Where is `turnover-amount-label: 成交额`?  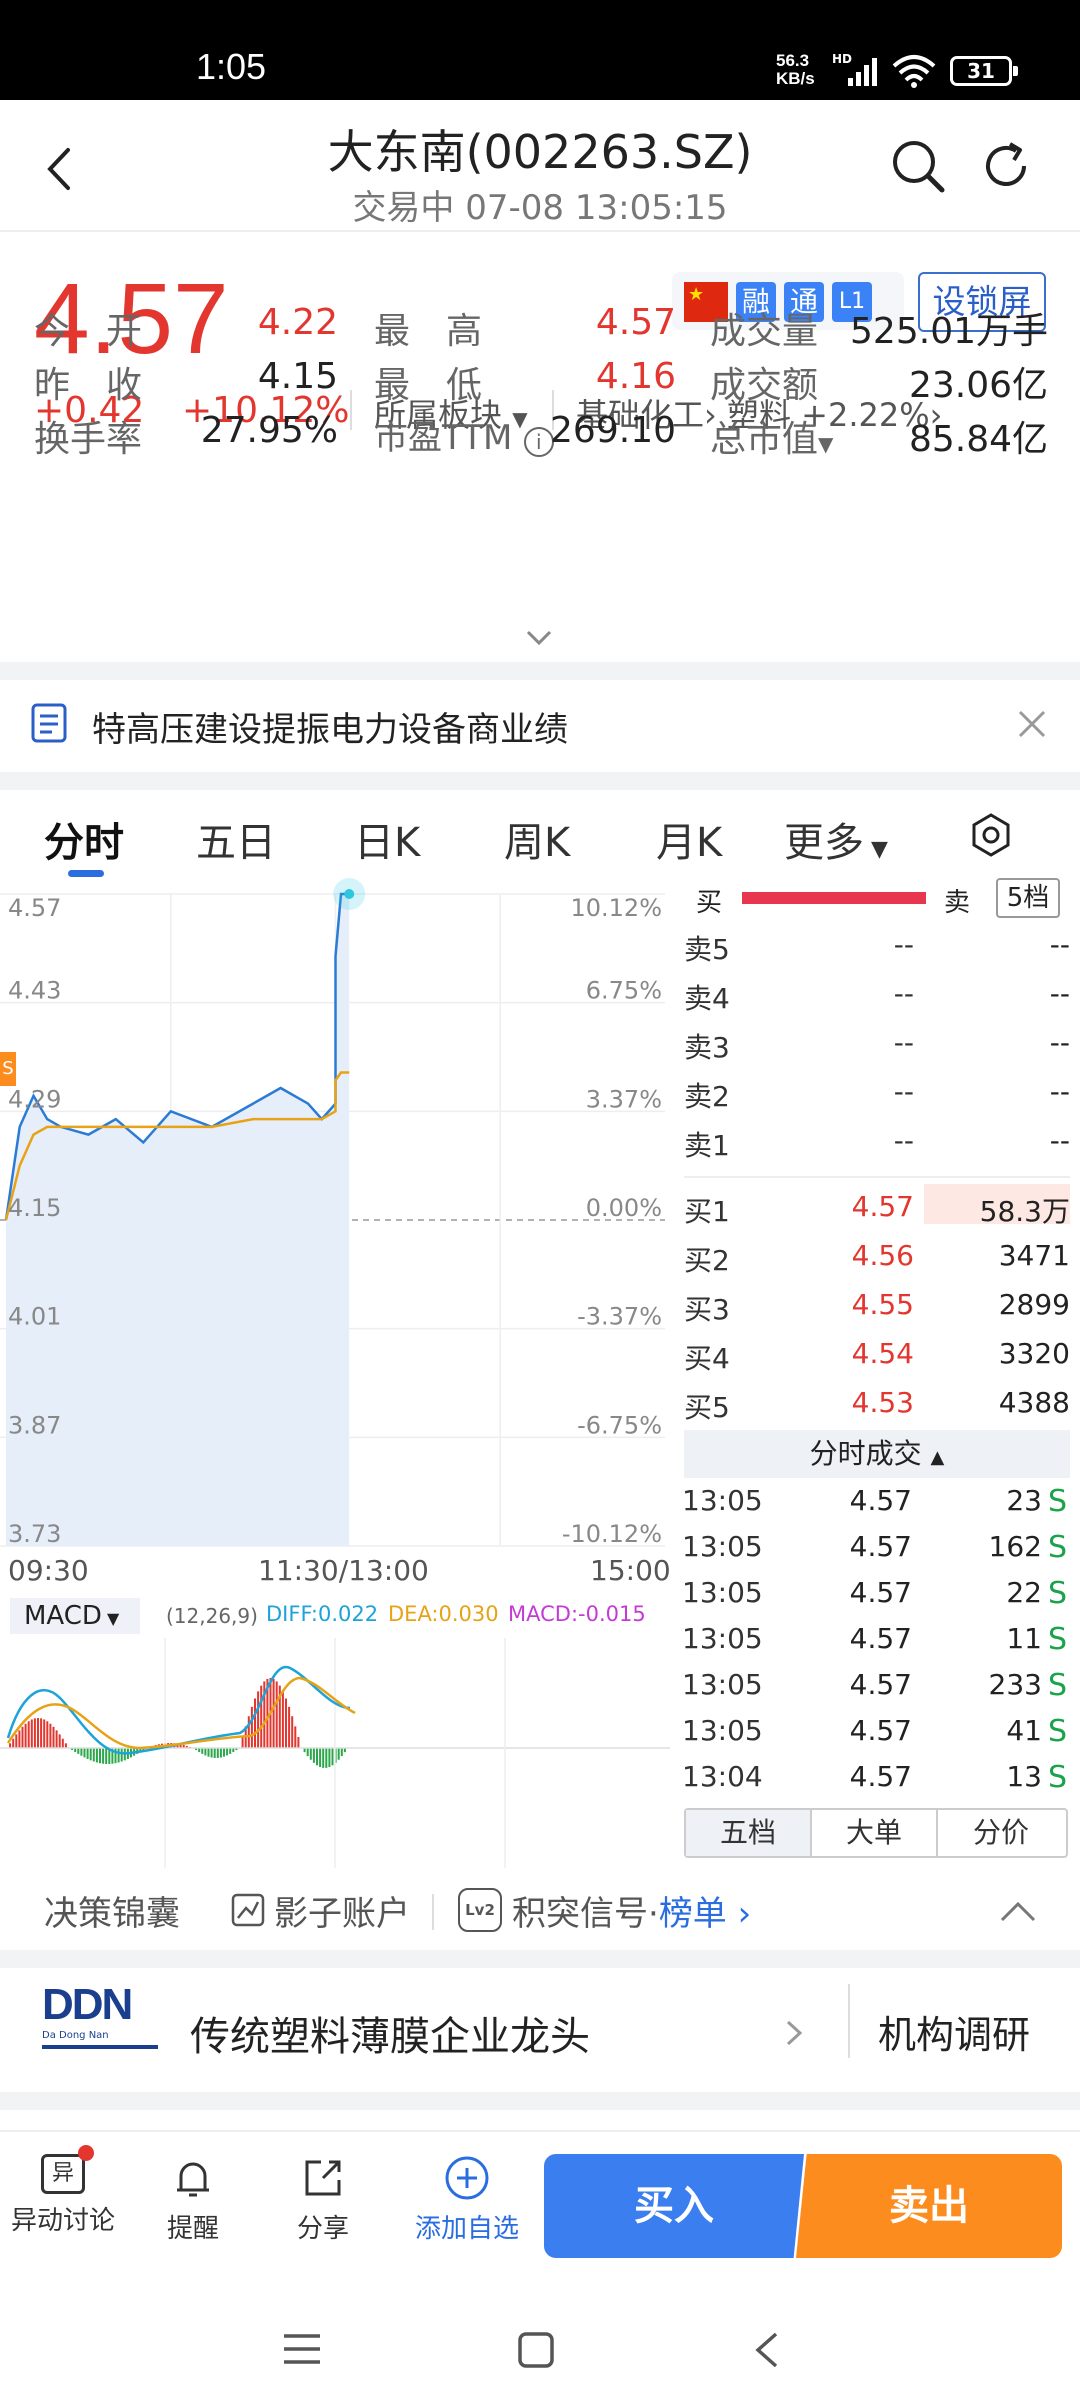 turnover-amount-label: 成交额 is located at coordinates (764, 385).